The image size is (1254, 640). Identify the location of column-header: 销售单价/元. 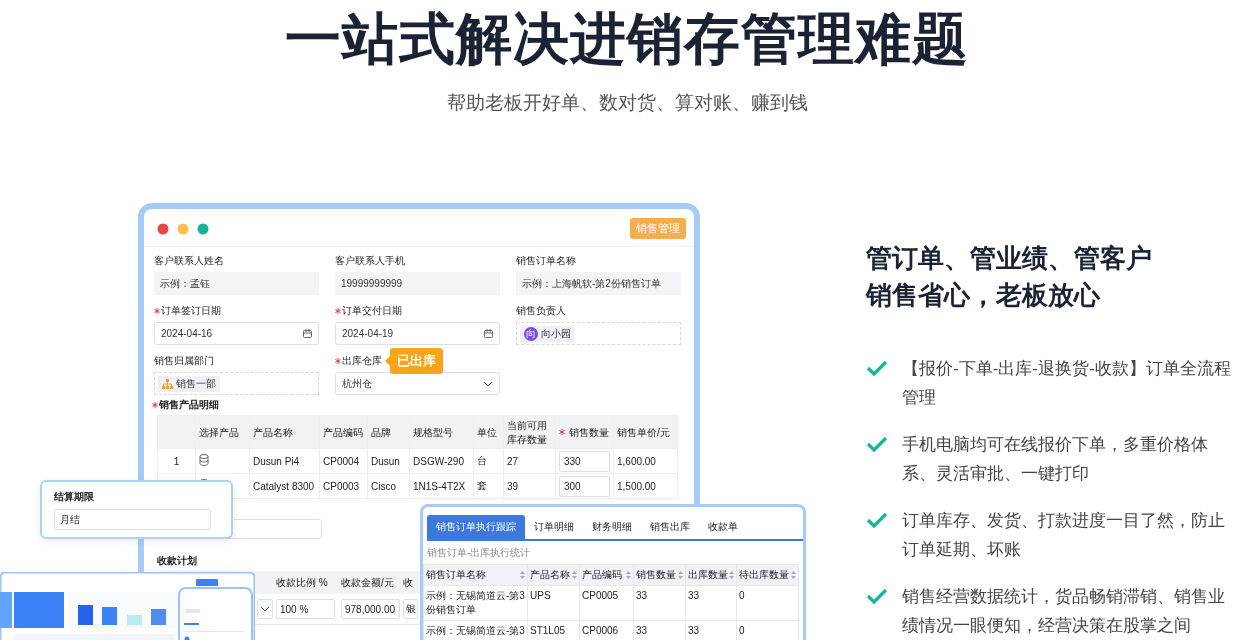
(643, 432).